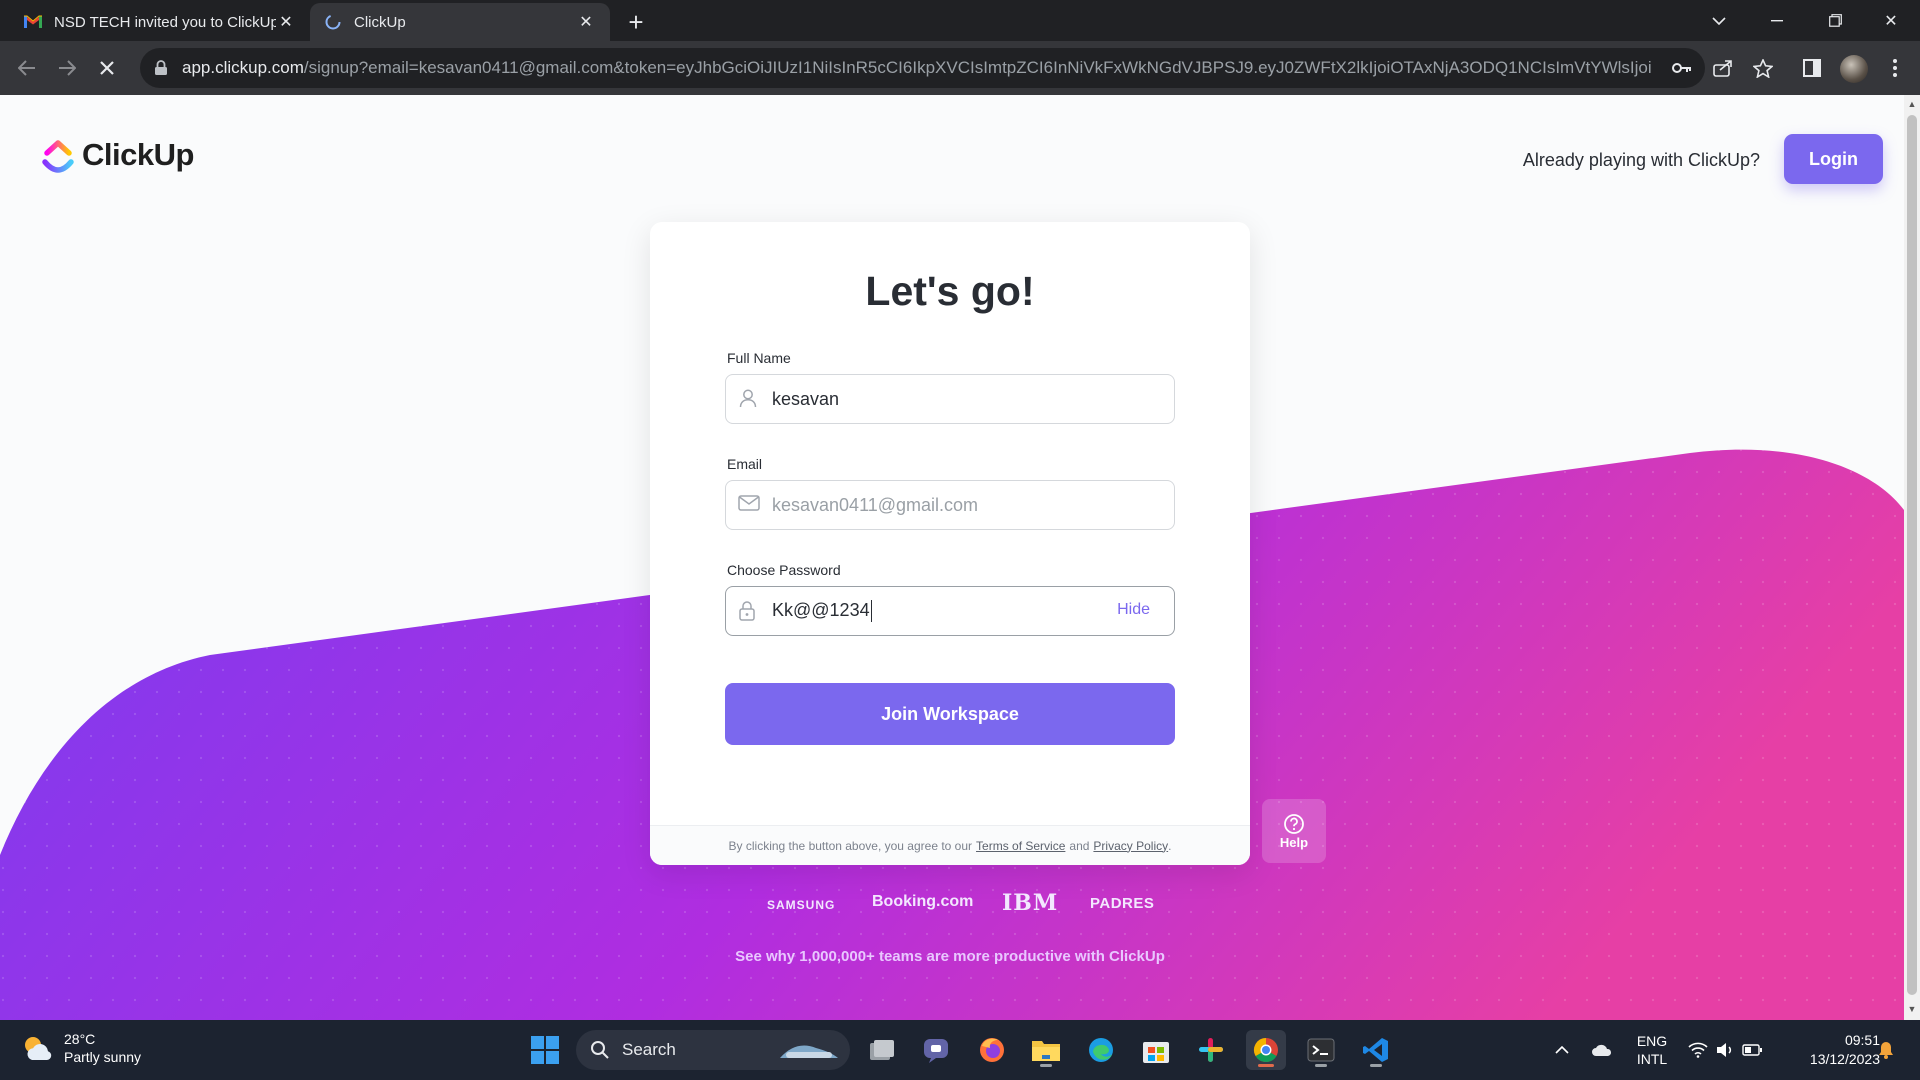 The height and width of the screenshot is (1080, 1920). I want to click on email-value: kesavan0411@gmail.com, so click(875, 504).